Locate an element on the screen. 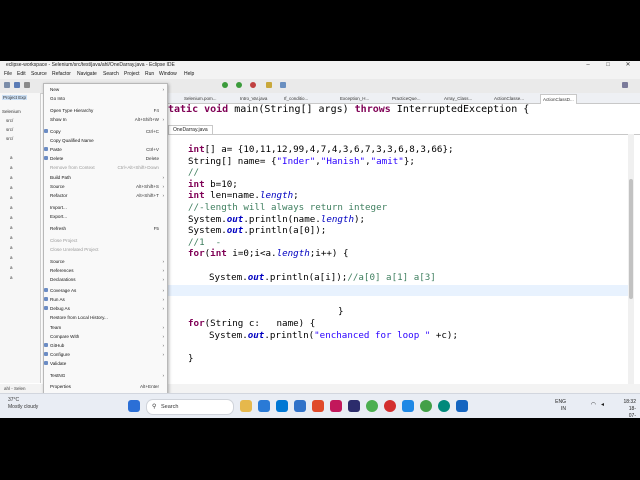  menu-run: Run is located at coordinates (149, 74).